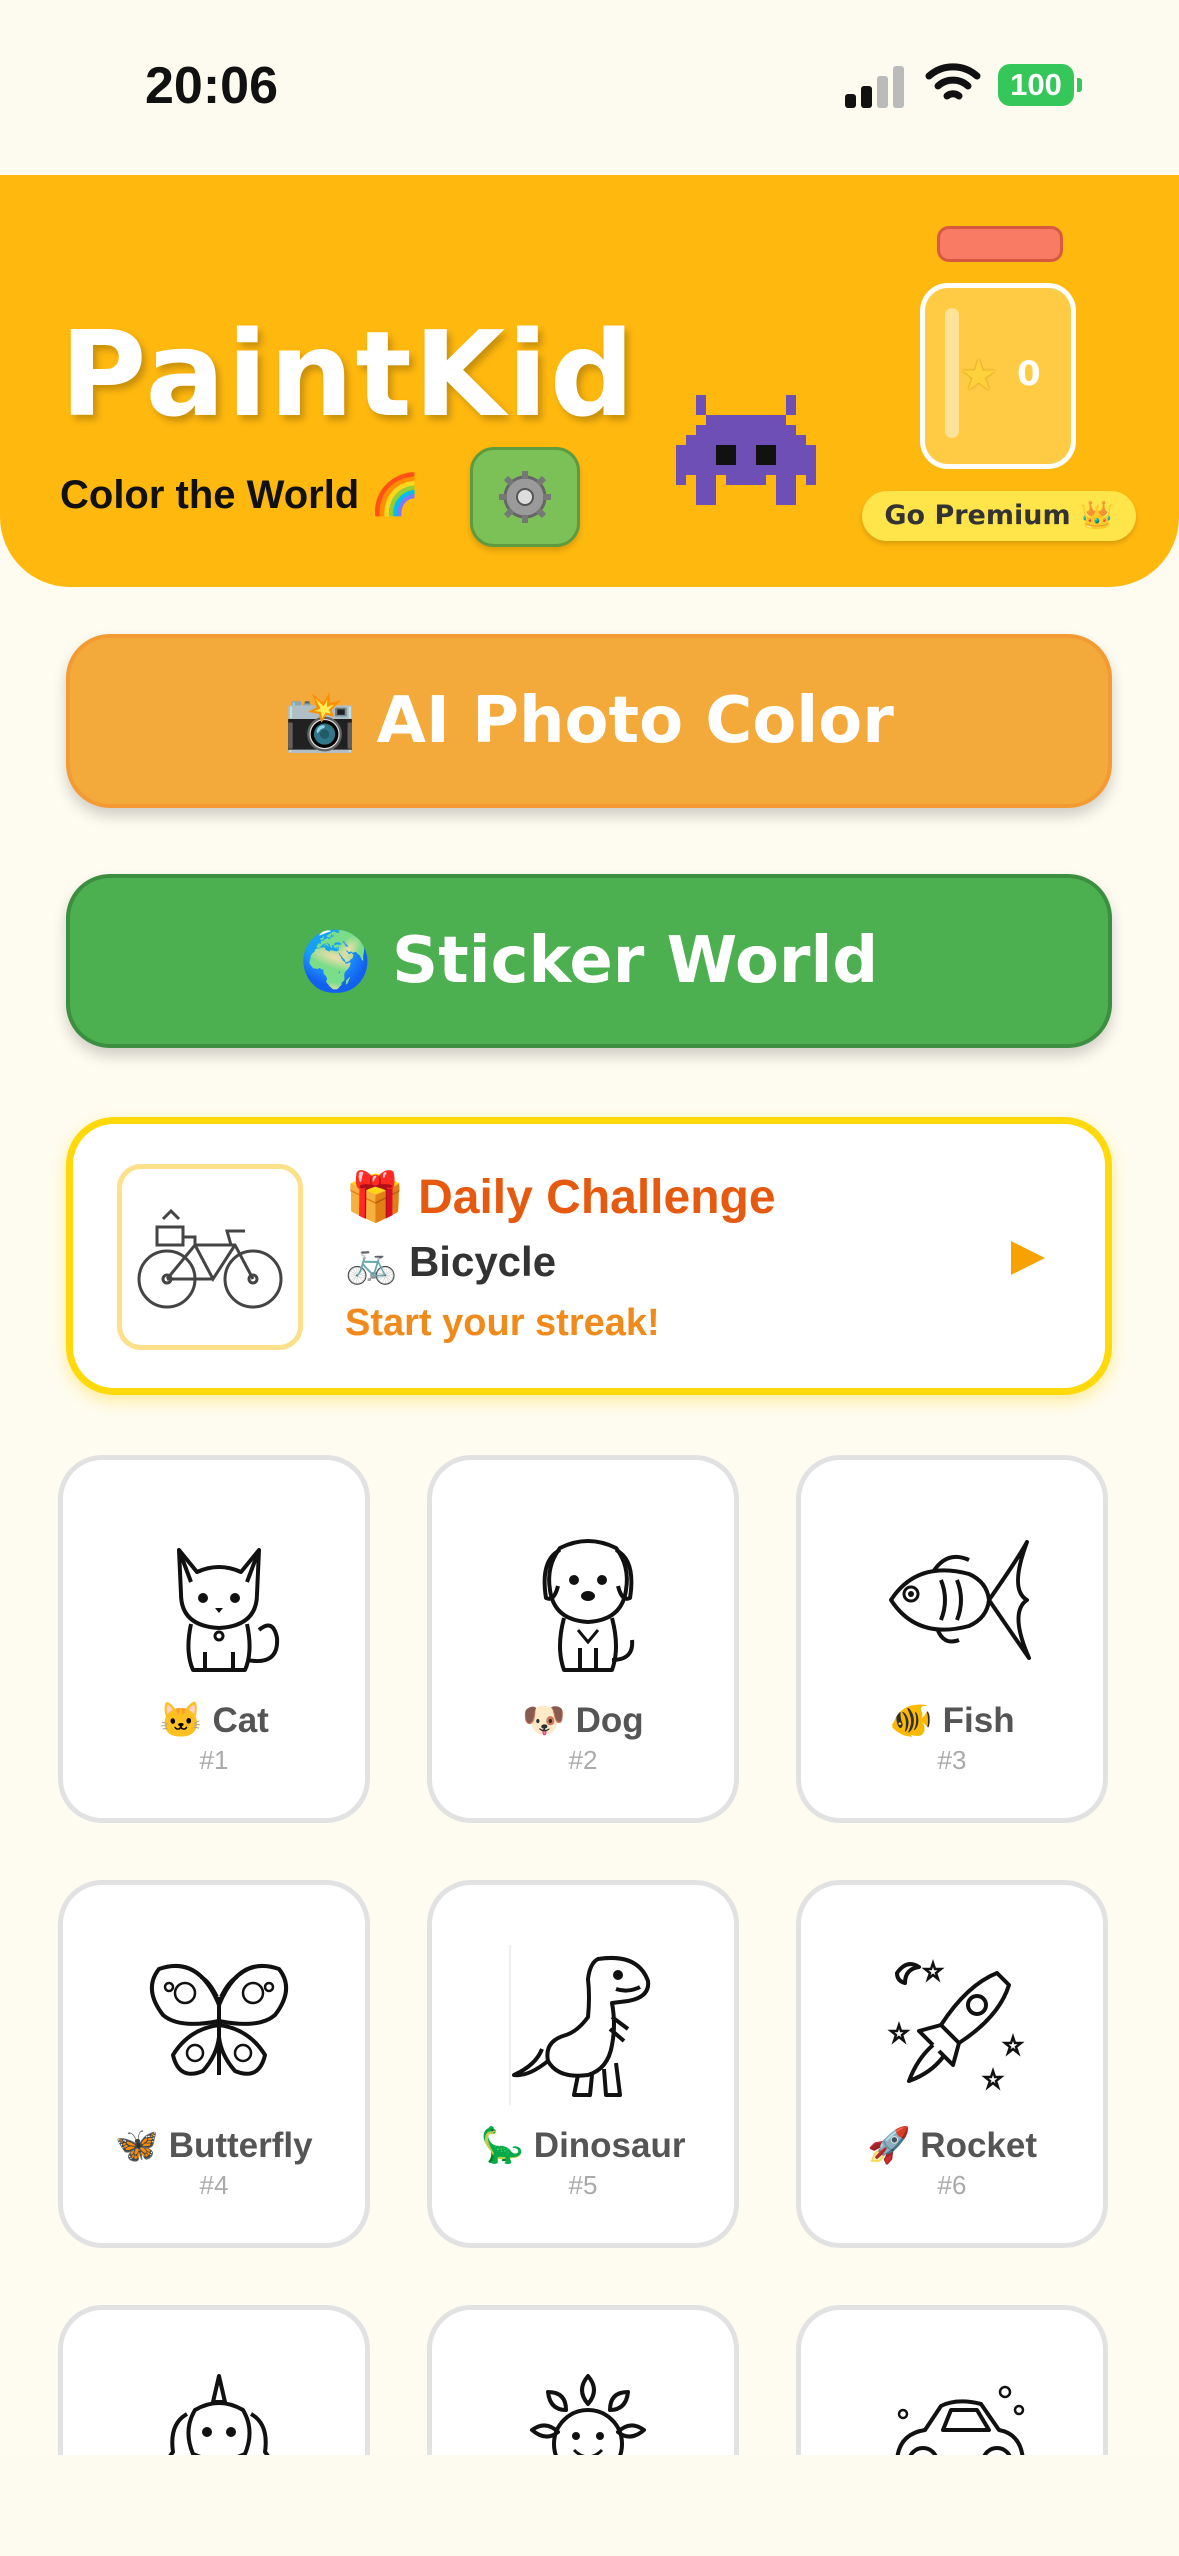 This screenshot has width=1179, height=2556. Describe the element at coordinates (214, 2185) in the screenshot. I see `page-number: #4` at that location.